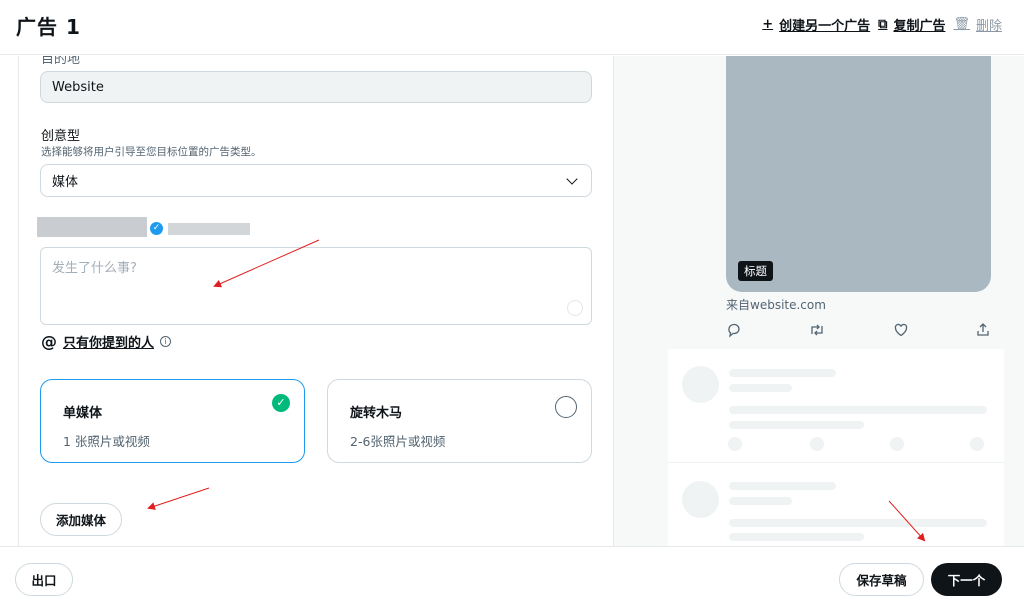 The image size is (1024, 603). Describe the element at coordinates (768, 24) in the screenshot. I see `plus-icon: +` at that location.